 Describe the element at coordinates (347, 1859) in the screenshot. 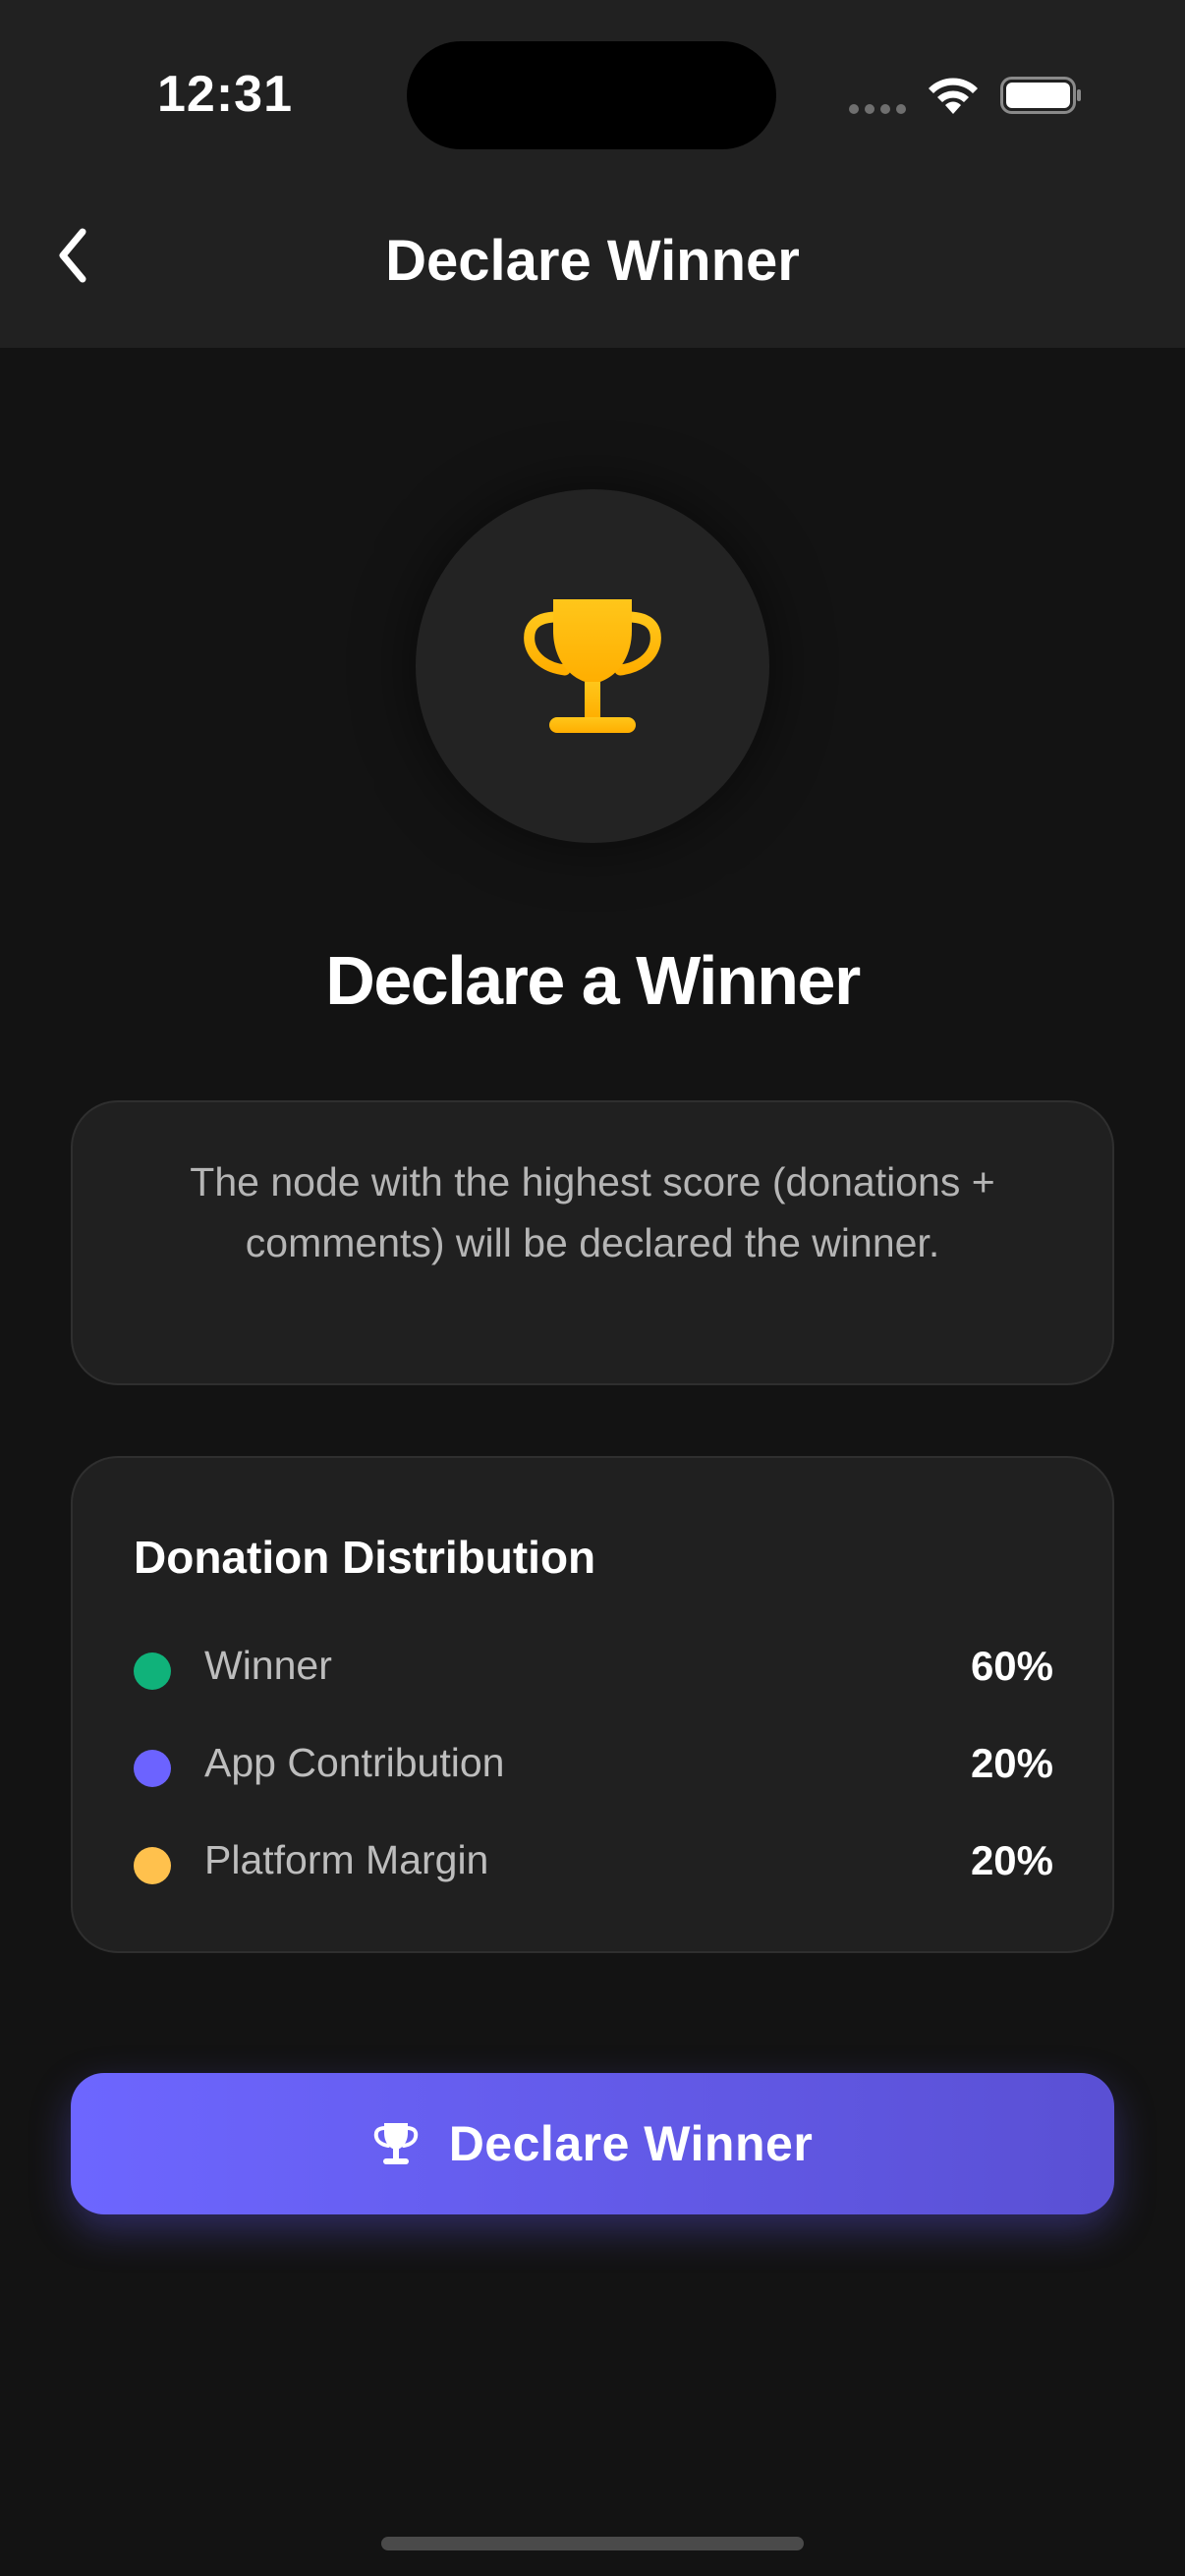

I see `distribution-label: Platform Margin` at that location.